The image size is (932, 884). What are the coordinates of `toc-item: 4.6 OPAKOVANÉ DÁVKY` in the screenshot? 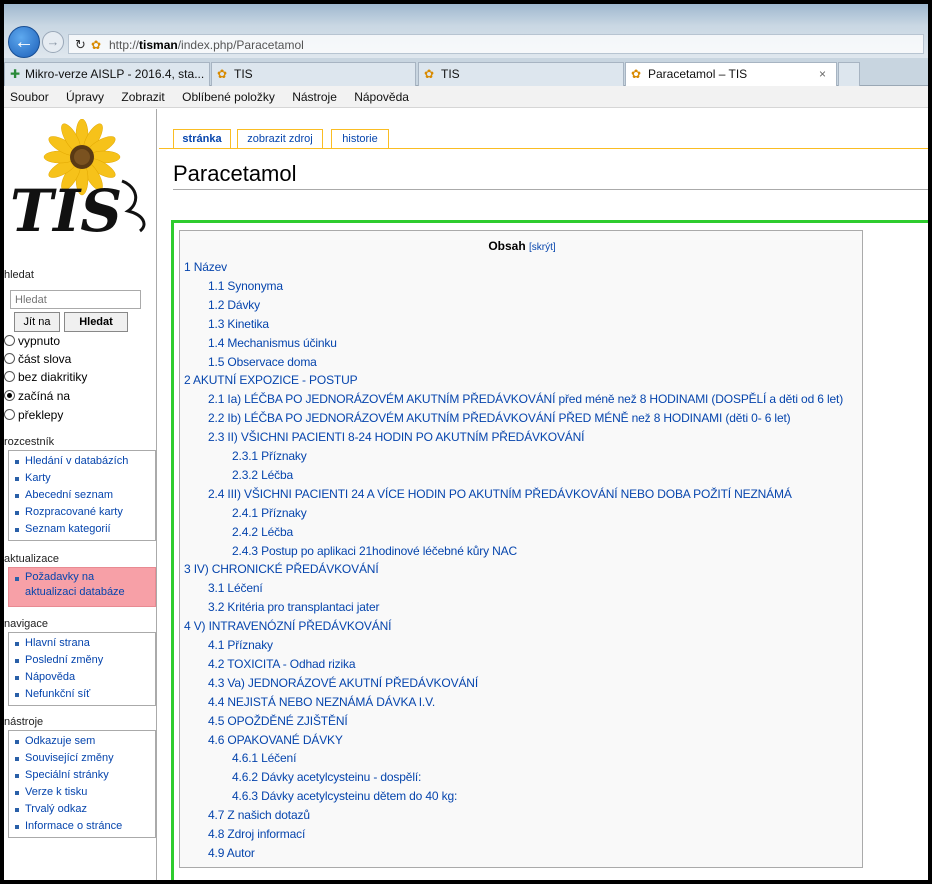 It's located at (275, 740).